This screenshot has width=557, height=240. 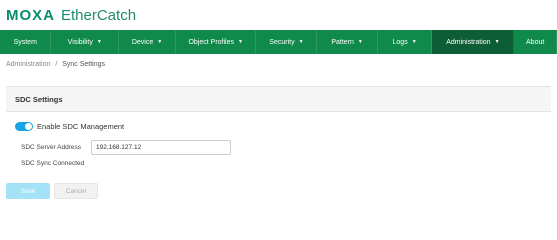 I want to click on nav-item-security: Security ▼, so click(x=287, y=42).